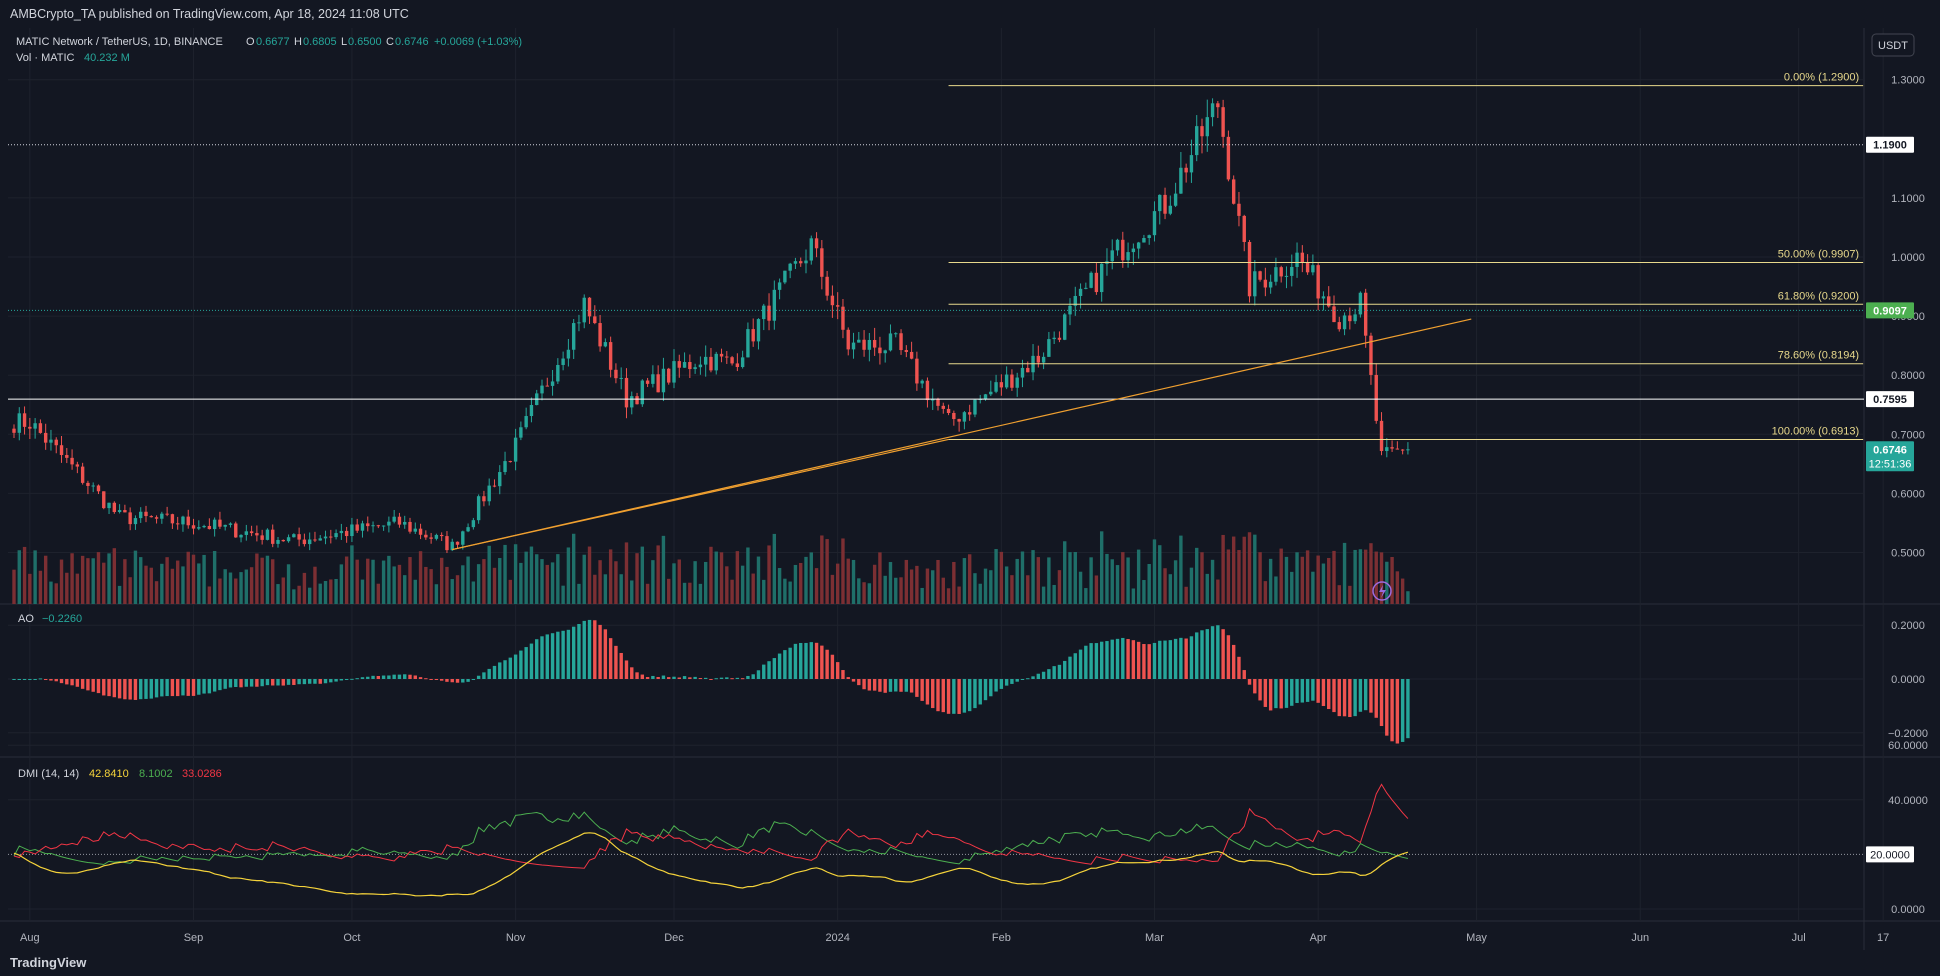 The height and width of the screenshot is (976, 1940). What do you see at coordinates (1893, 45) in the screenshot?
I see `currency-button: USDT` at bounding box center [1893, 45].